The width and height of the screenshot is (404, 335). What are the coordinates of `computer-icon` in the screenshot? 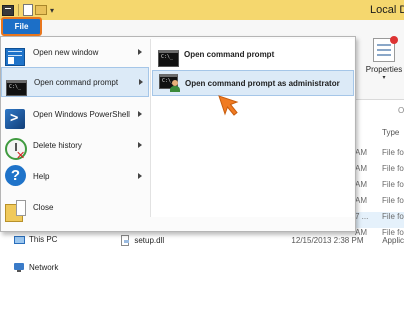 It's located at (19, 239).